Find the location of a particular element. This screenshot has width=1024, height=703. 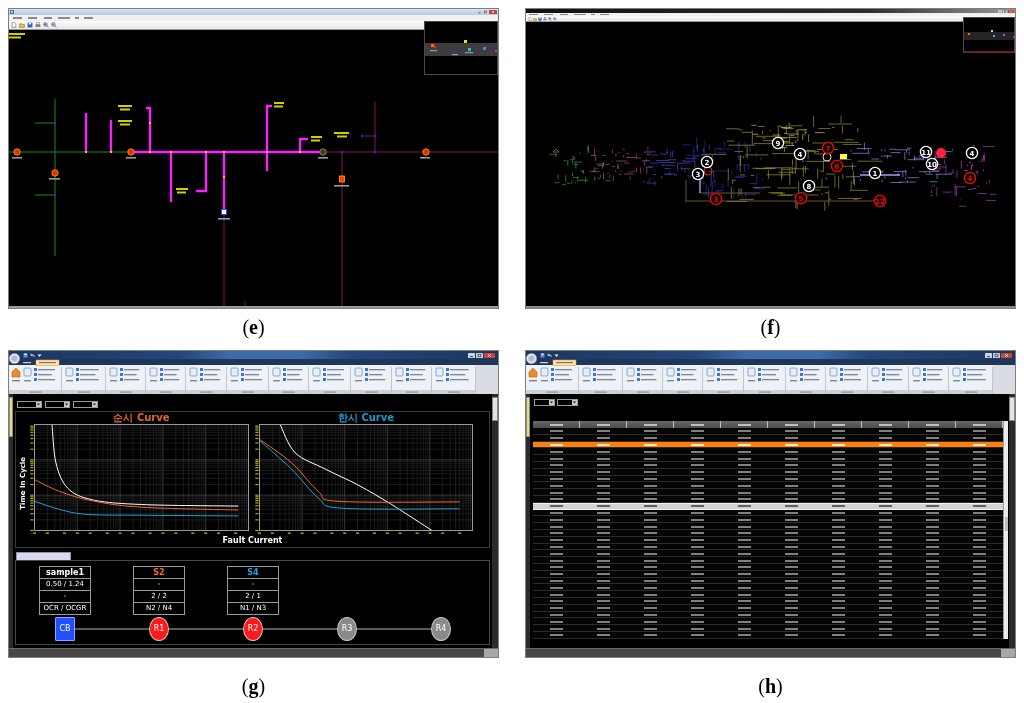

minimap is located at coordinates (461, 48).